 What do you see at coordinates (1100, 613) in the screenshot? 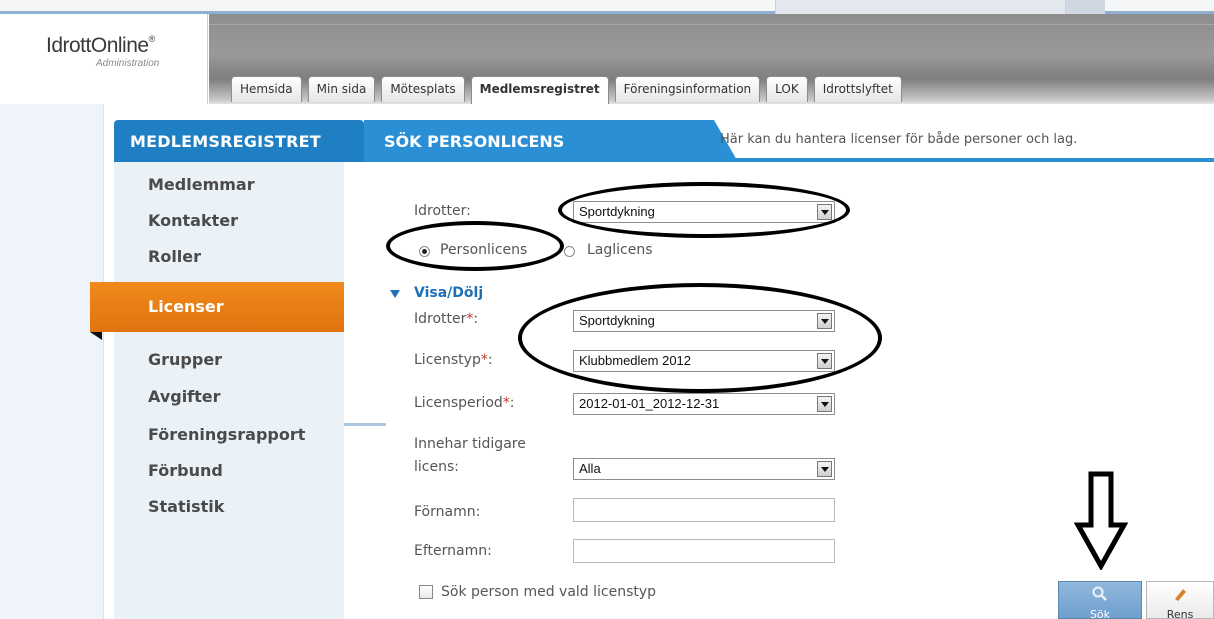
I see `search-button-label: Sök` at bounding box center [1100, 613].